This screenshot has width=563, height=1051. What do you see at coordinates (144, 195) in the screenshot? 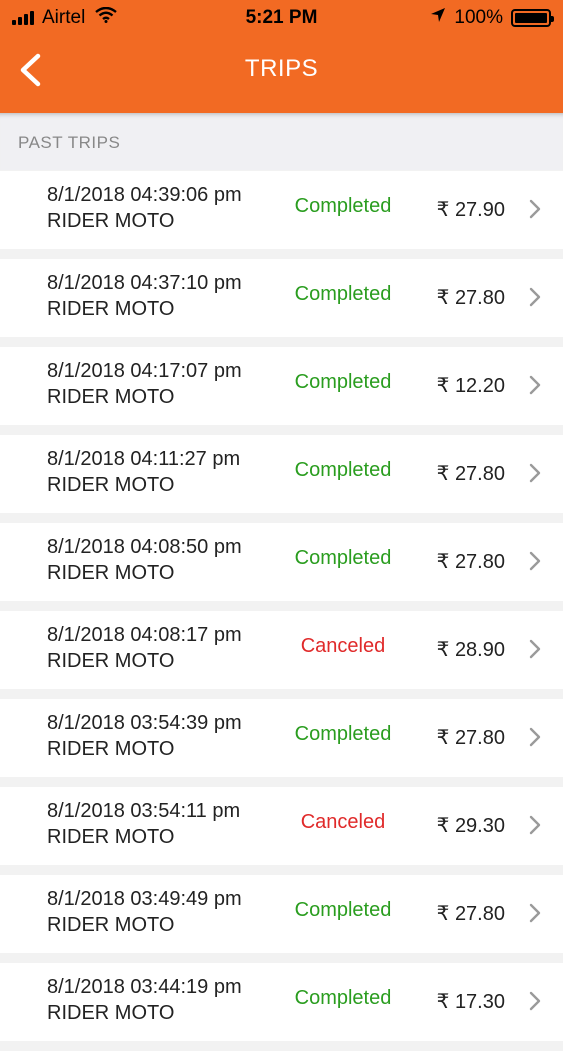
I see `trip-datetime: 8/1/2018 04:39:06 pm` at bounding box center [144, 195].